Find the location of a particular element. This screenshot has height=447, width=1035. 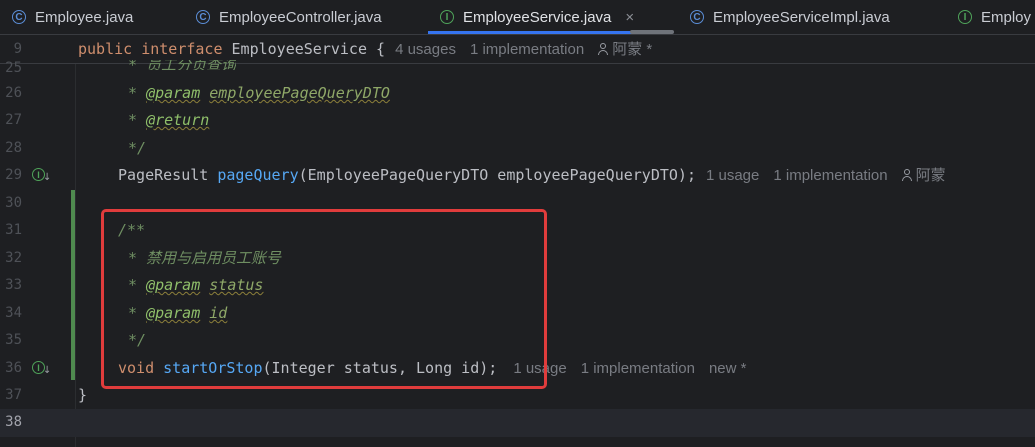

code-line-34: 34 * @param id is located at coordinates (517, 313).